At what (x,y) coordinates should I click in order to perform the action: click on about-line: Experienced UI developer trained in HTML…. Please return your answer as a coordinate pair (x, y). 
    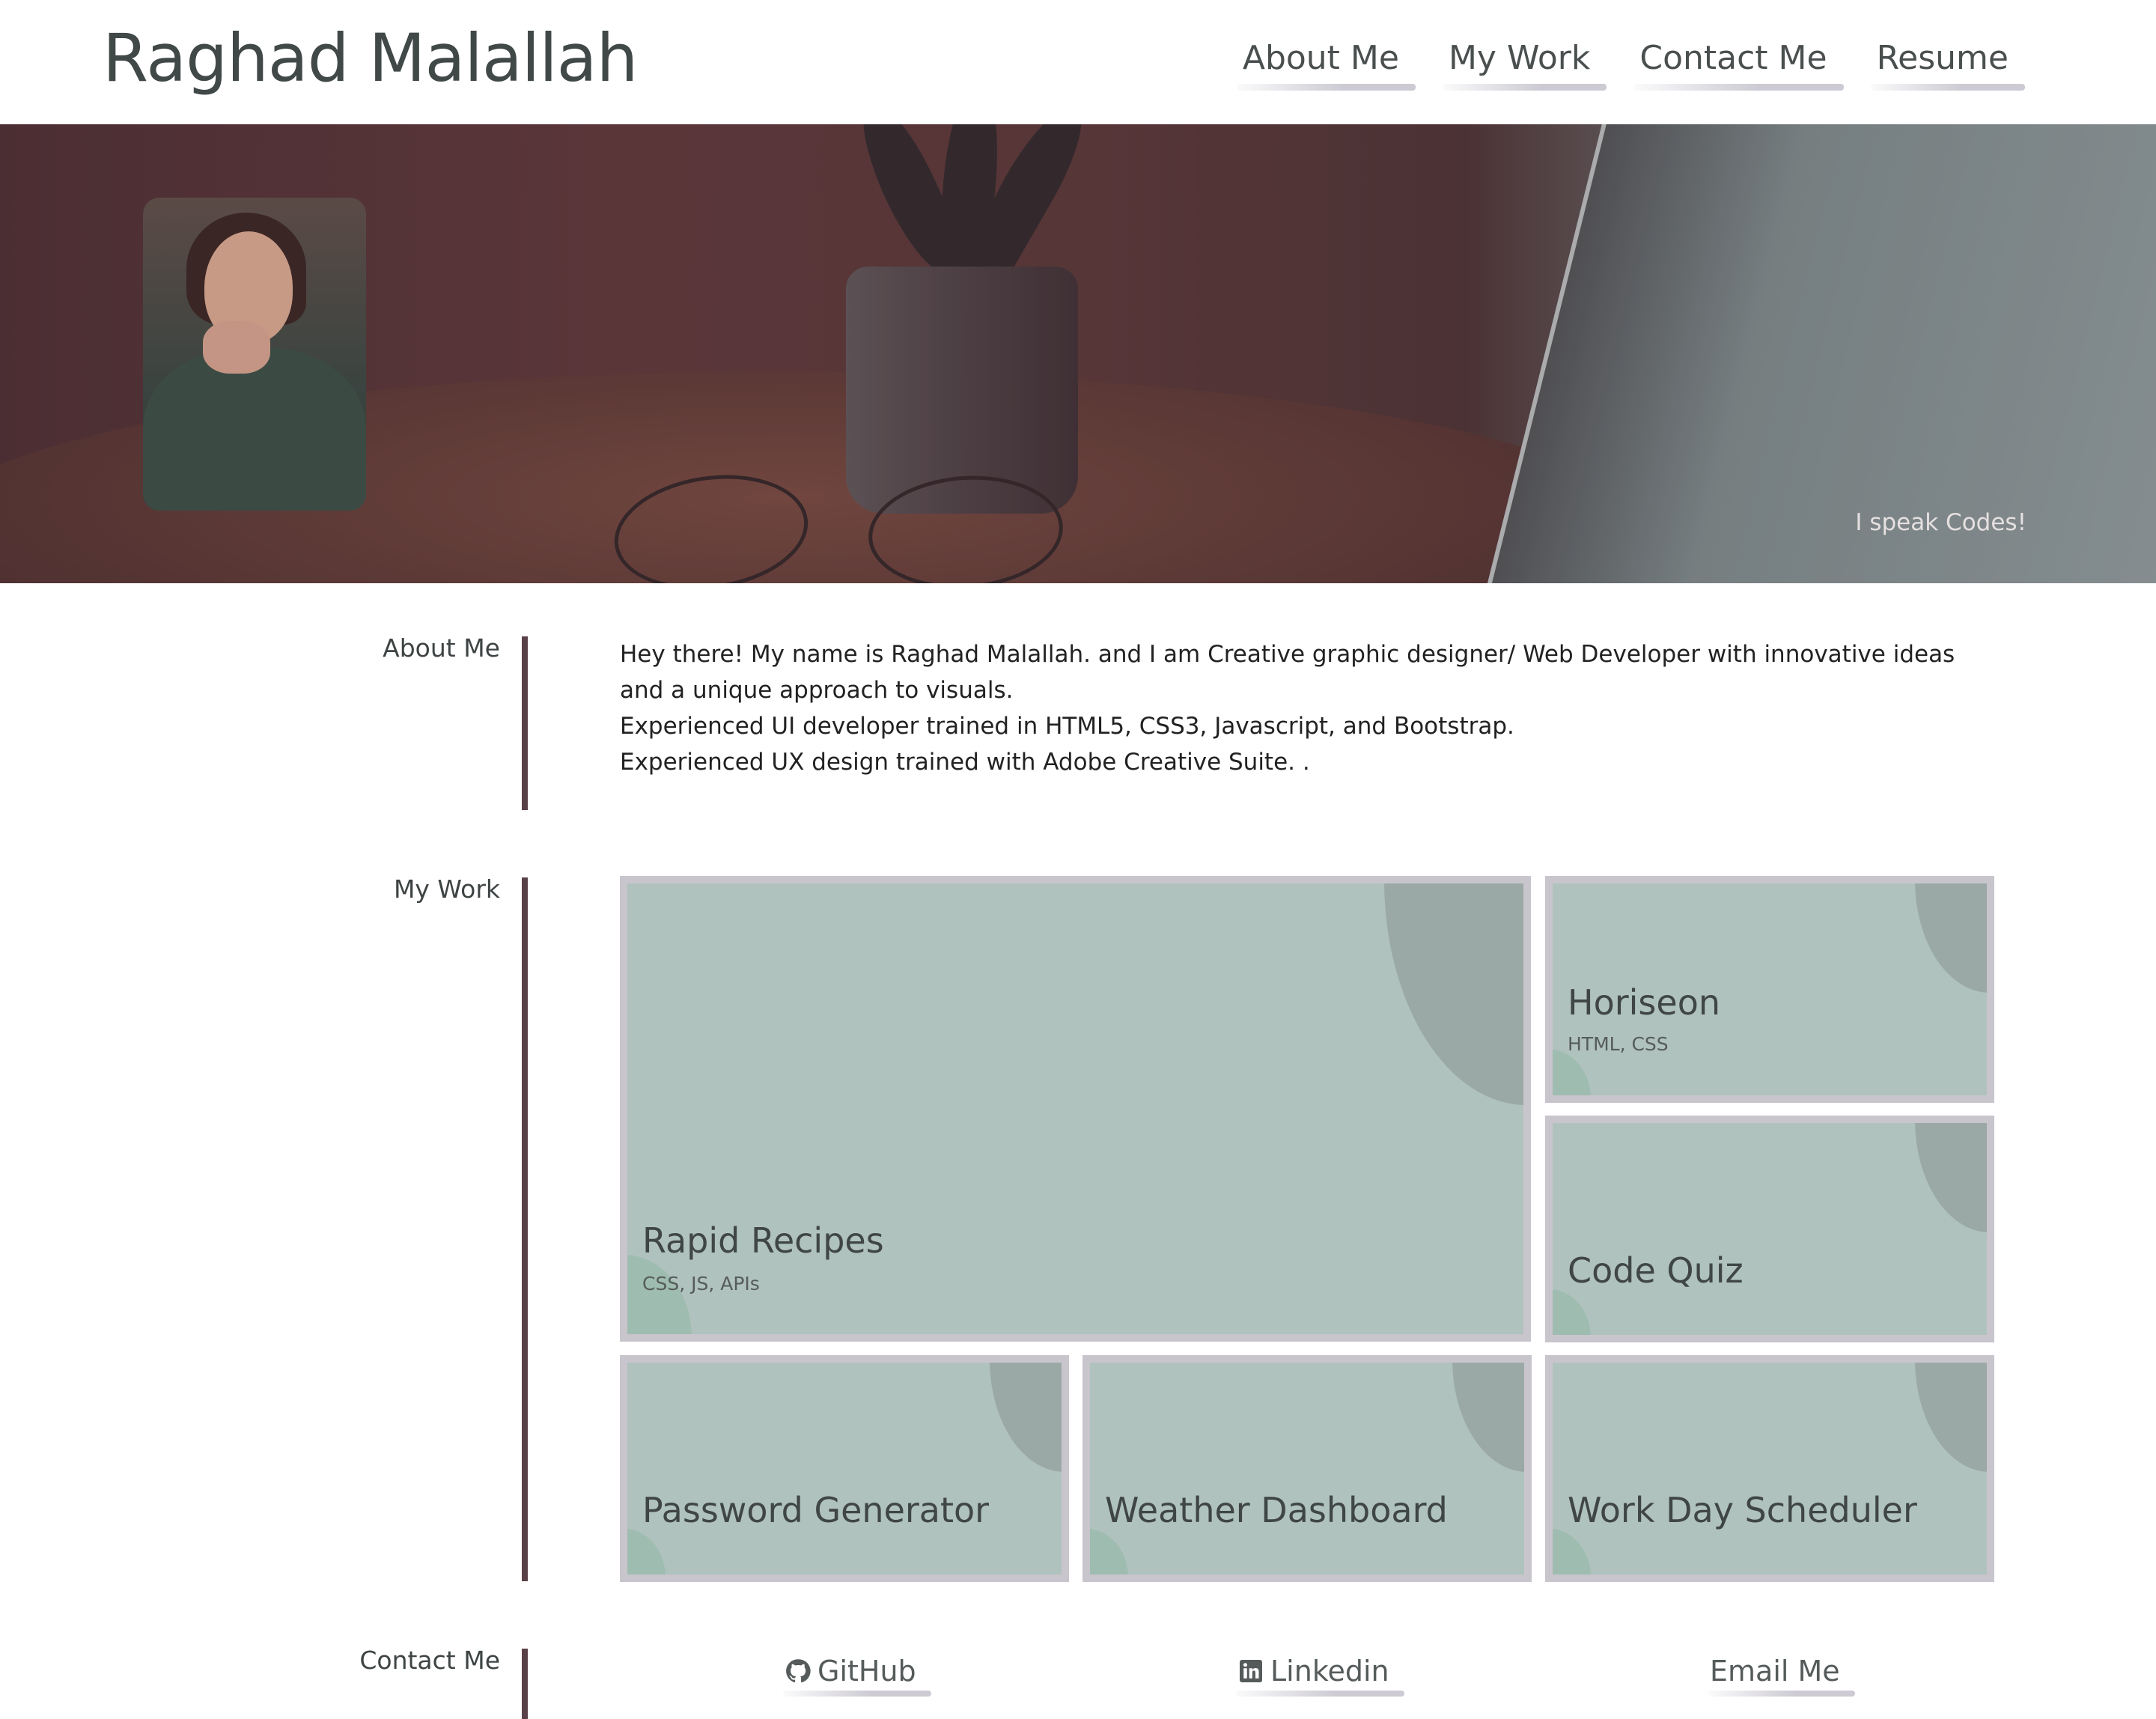
    Looking at the image, I should click on (1067, 726).